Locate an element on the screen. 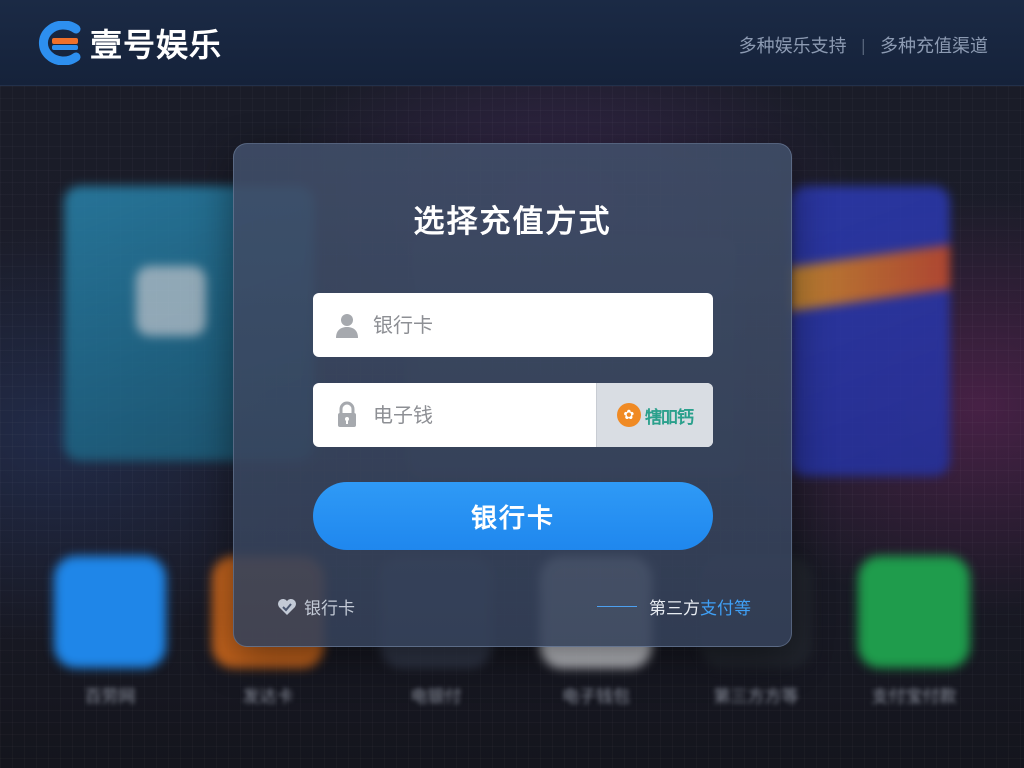  third-party-prefix: 第三方 is located at coordinates (674, 609).